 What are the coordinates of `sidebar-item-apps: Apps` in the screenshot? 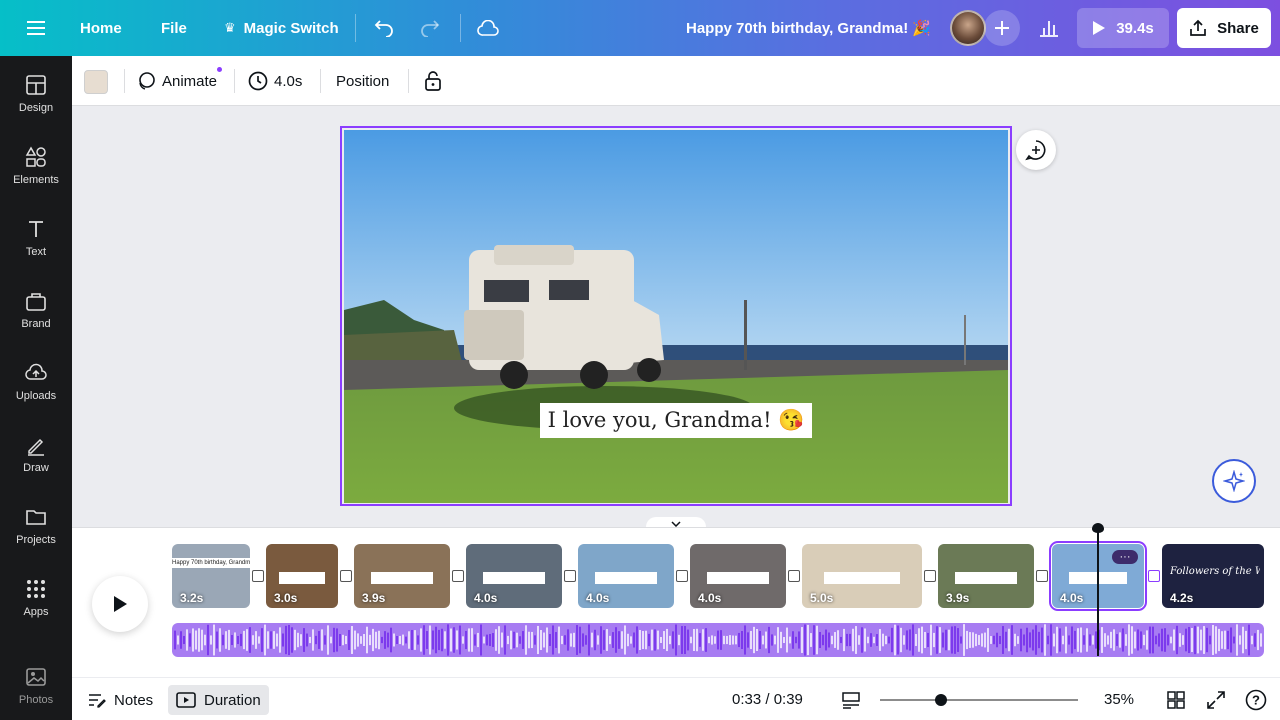 It's located at (36, 598).